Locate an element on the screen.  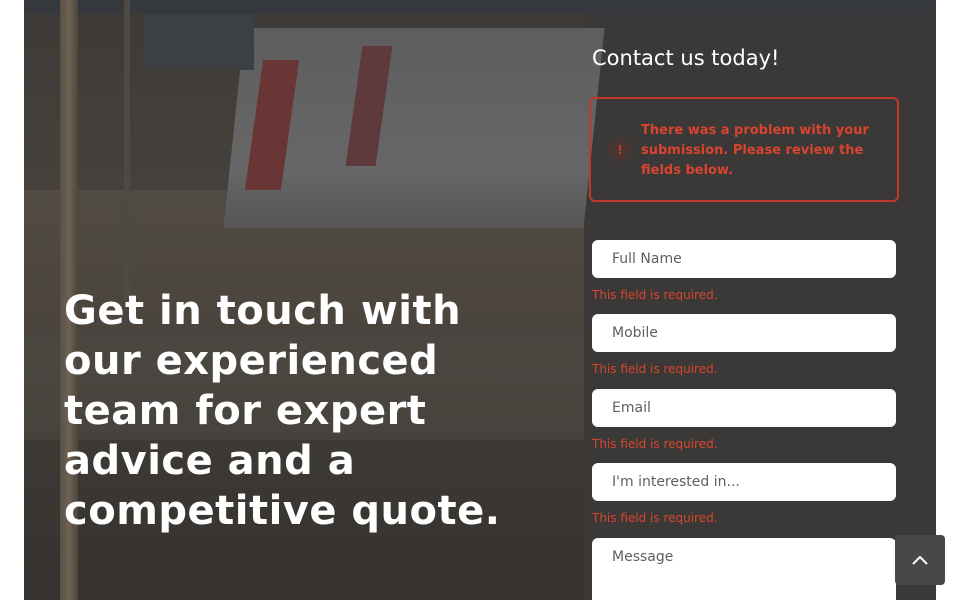
email-field: Email is located at coordinates (744, 408).